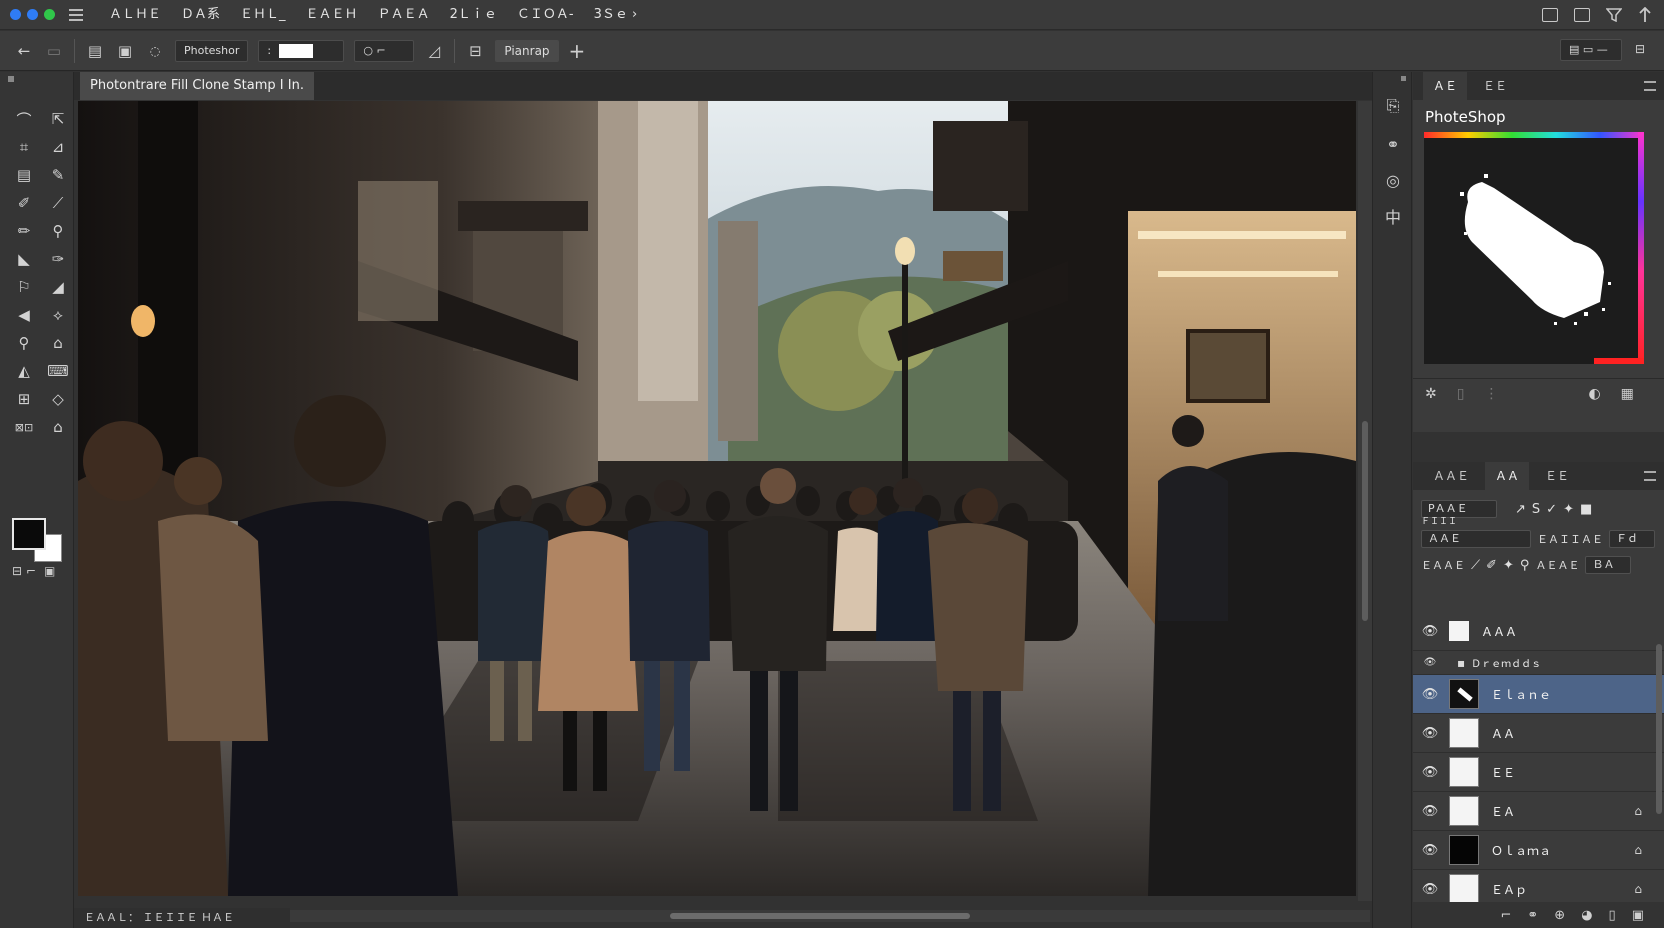  What do you see at coordinates (1591, 50) in the screenshot?
I see `search-field: ▤ ▭ —` at bounding box center [1591, 50].